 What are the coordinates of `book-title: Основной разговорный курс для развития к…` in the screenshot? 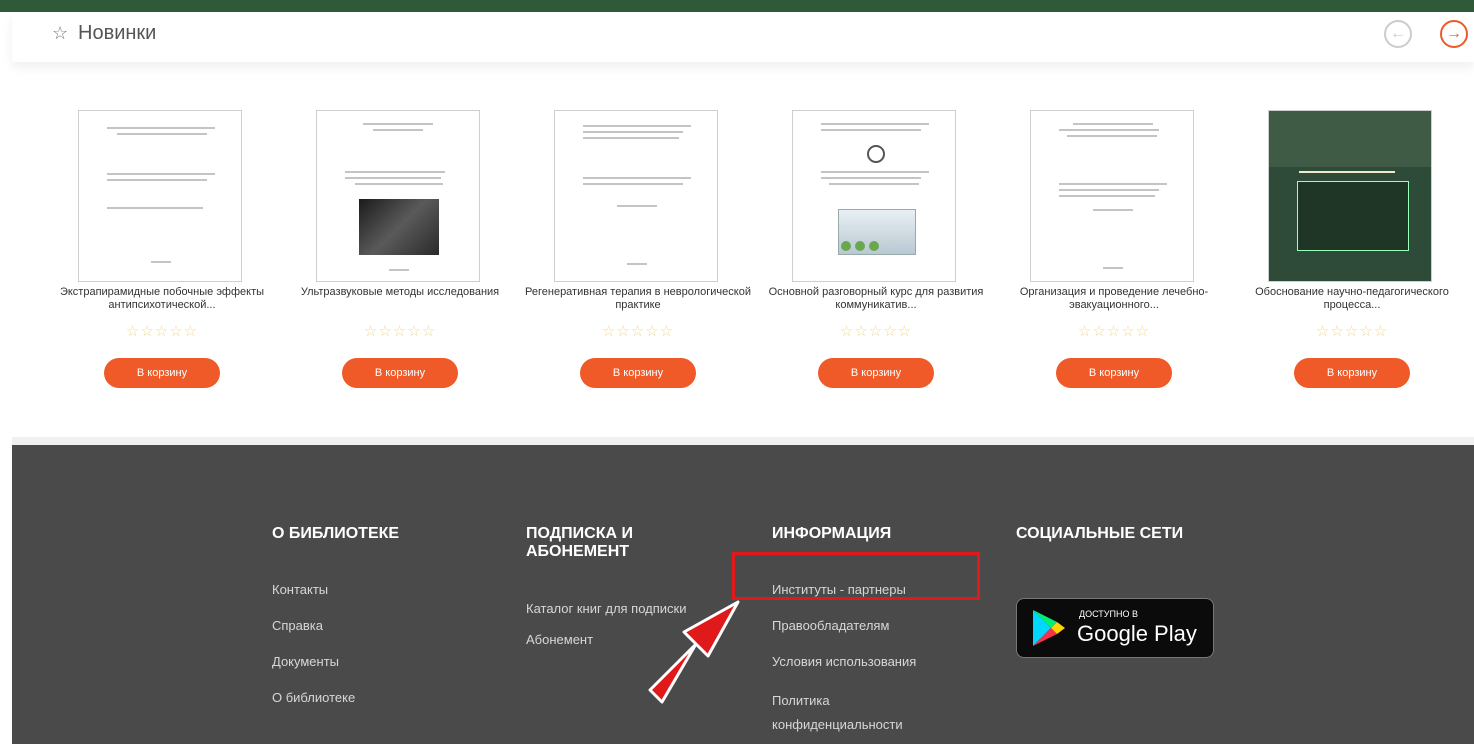 It's located at (876, 299).